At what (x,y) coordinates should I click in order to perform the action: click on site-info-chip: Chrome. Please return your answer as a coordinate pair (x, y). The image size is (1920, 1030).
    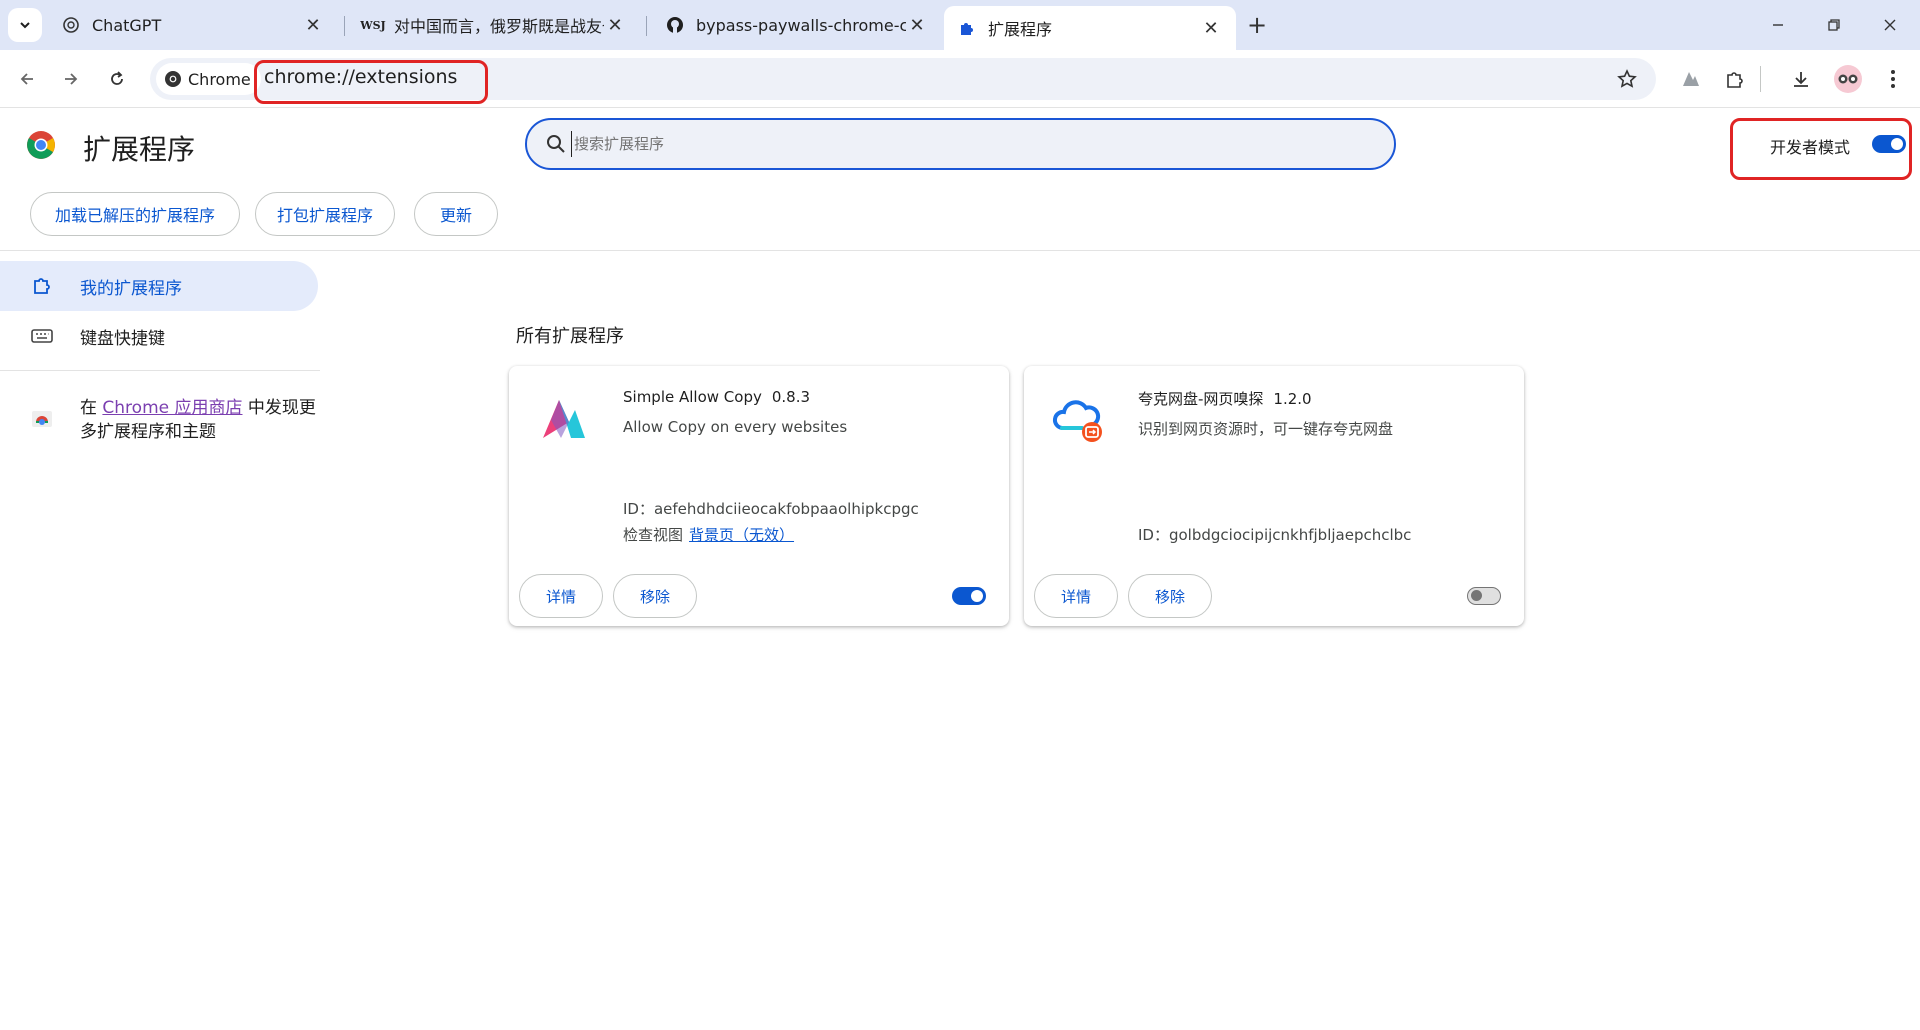
    Looking at the image, I should click on (208, 79).